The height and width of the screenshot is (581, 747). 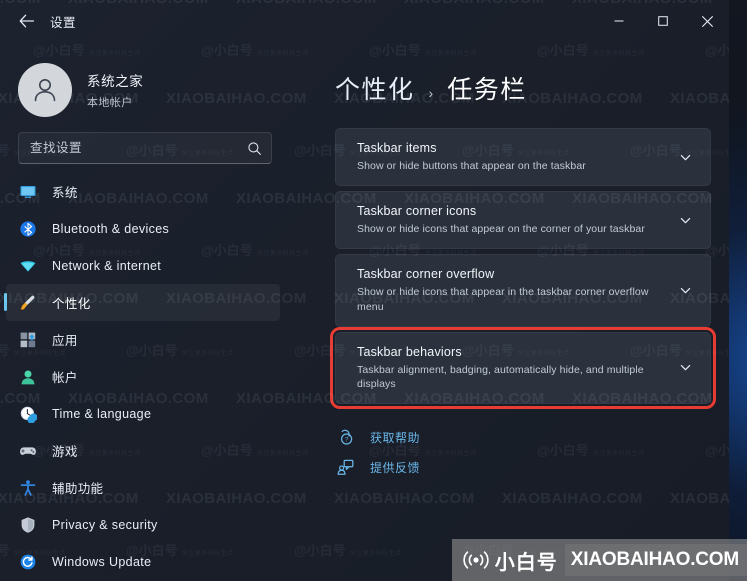 I want to click on clock-icon, so click(x=28, y=414).